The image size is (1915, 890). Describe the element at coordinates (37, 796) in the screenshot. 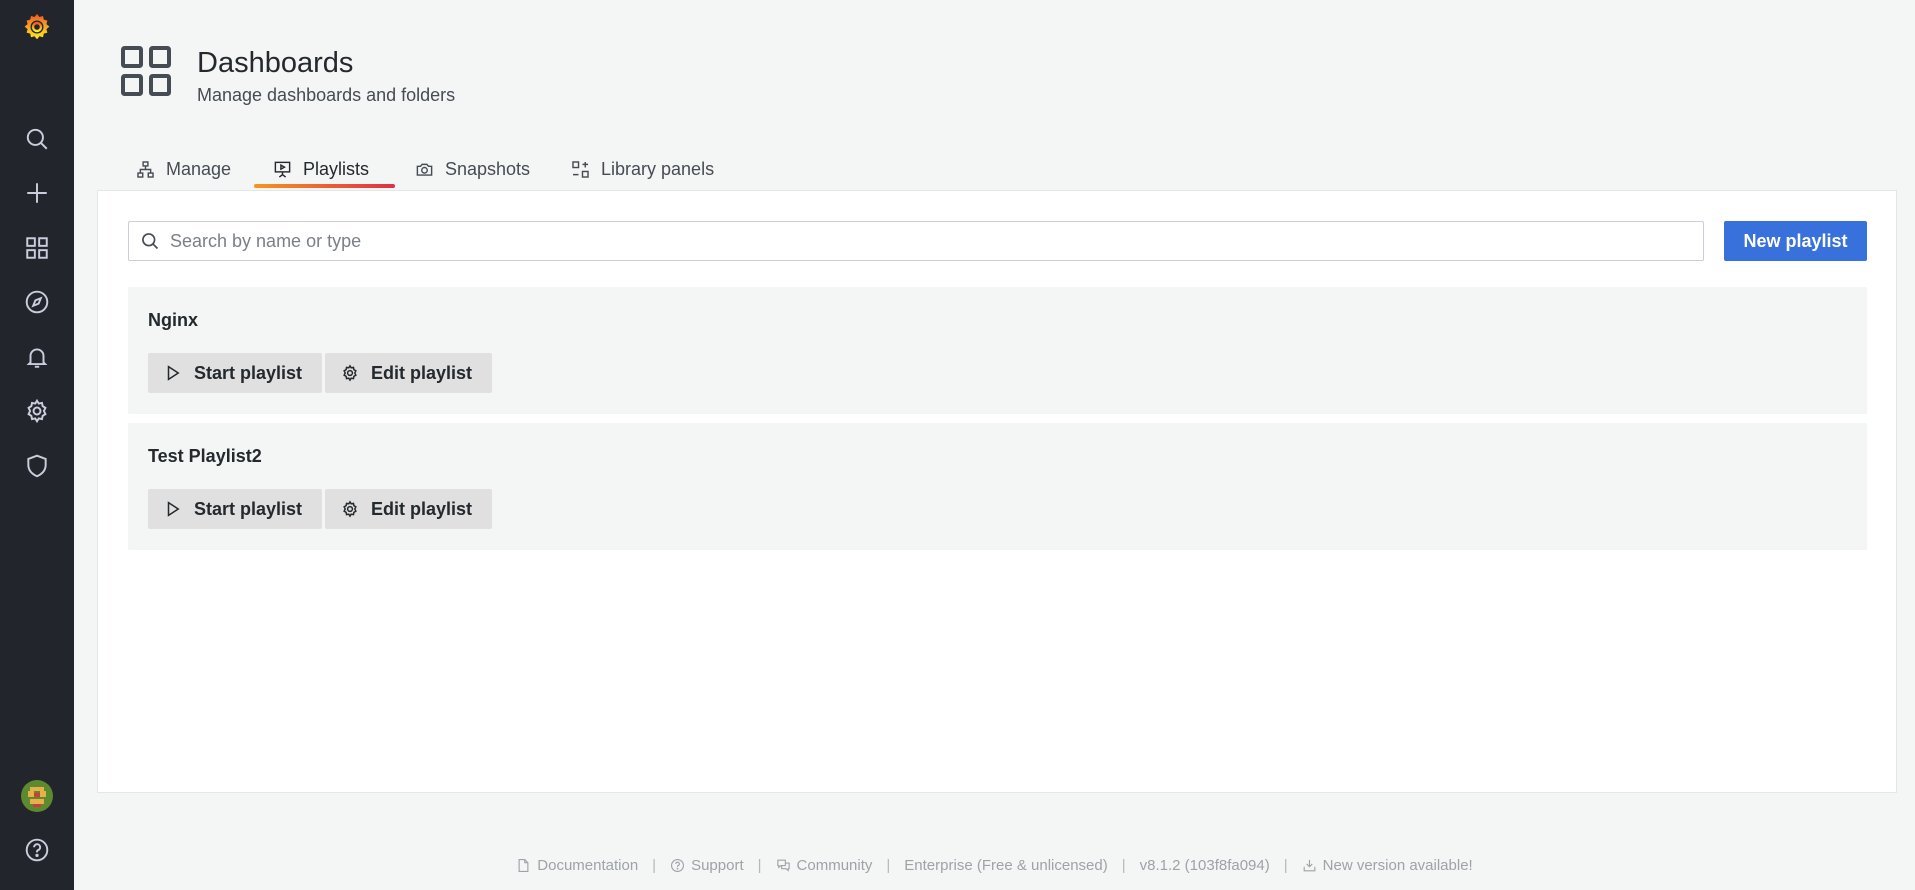

I see `user-avatar` at that location.